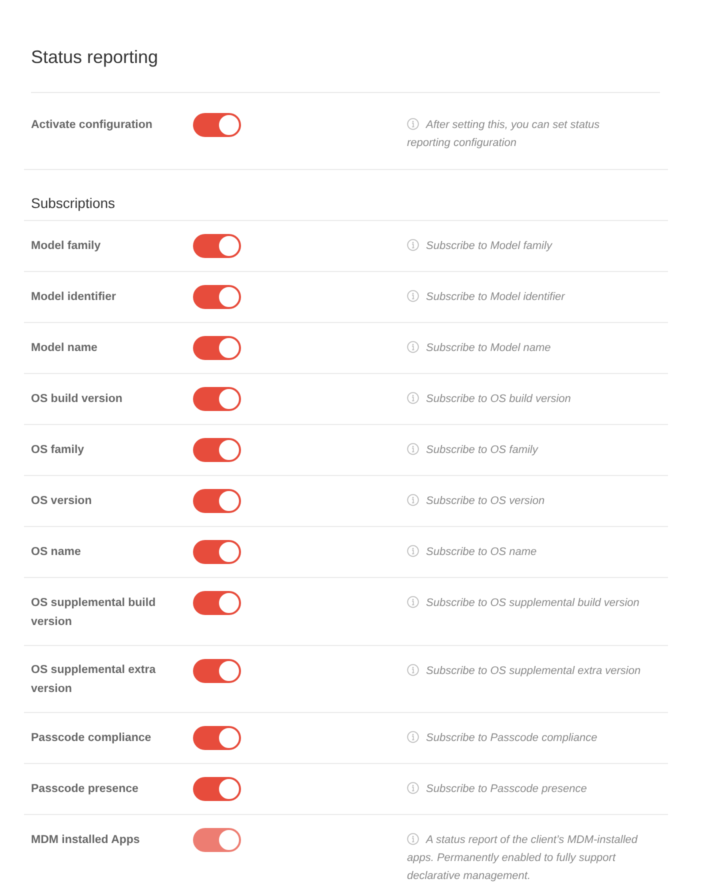 The image size is (709, 892). What do you see at coordinates (525, 295) in the screenshot?
I see `help-text: Subscribe to Model identifier` at bounding box center [525, 295].